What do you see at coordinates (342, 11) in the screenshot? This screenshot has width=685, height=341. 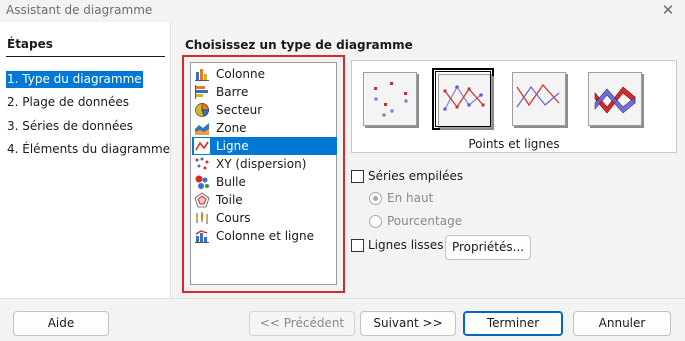 I see `title-bar: Assistant de diagramme ✕` at bounding box center [342, 11].